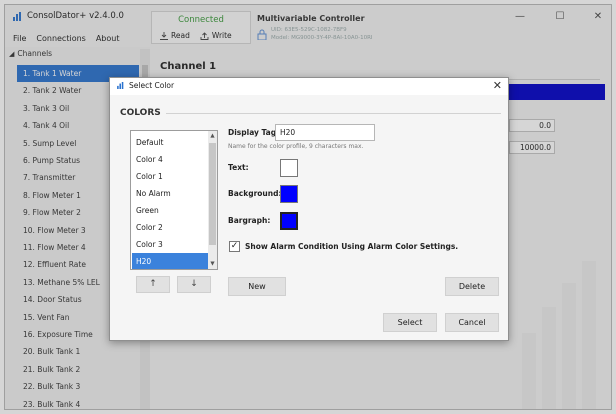 This screenshot has width=616, height=414. Describe the element at coordinates (170, 159) in the screenshot. I see `list-item: Color 4` at that location.